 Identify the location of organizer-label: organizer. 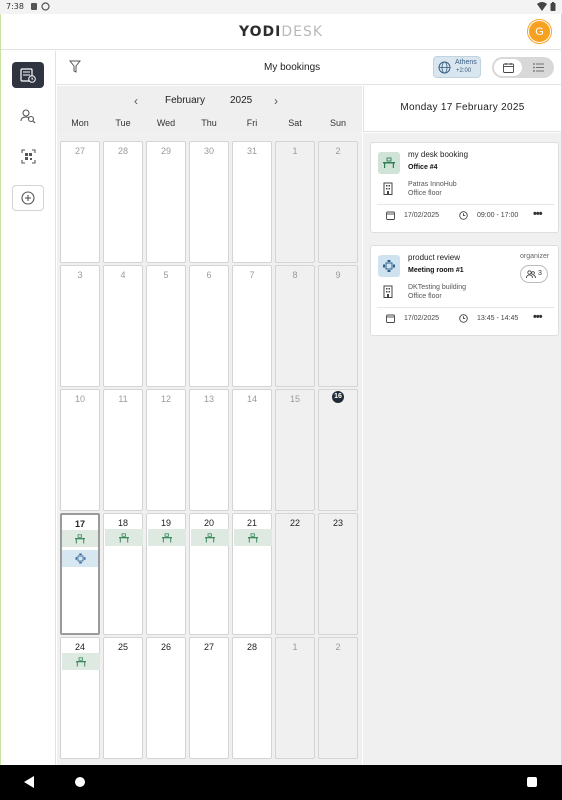
(535, 256).